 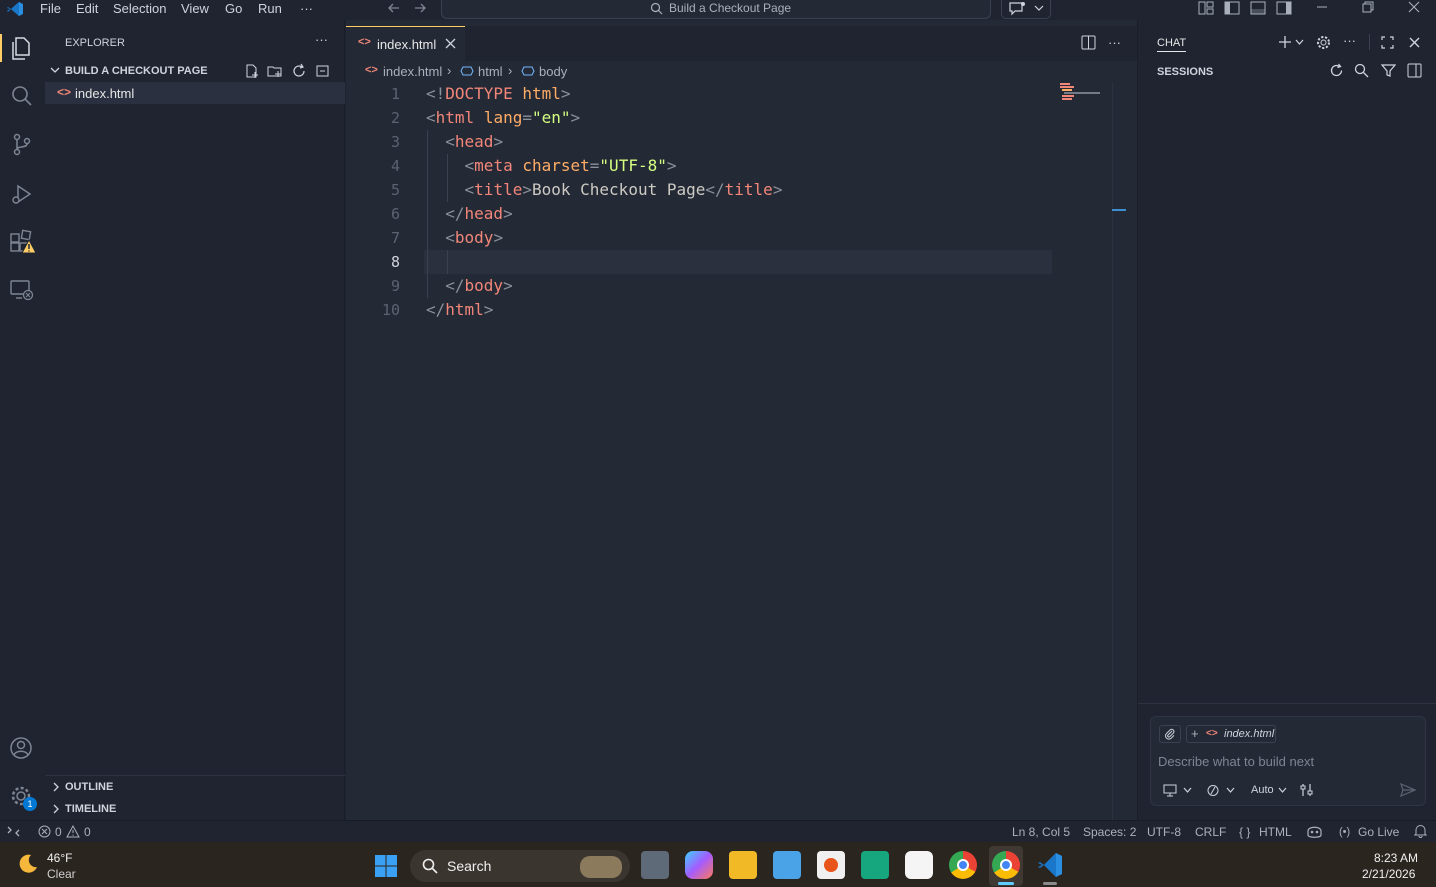 I want to click on new-chat-plus-icon, so click(x=1285, y=42).